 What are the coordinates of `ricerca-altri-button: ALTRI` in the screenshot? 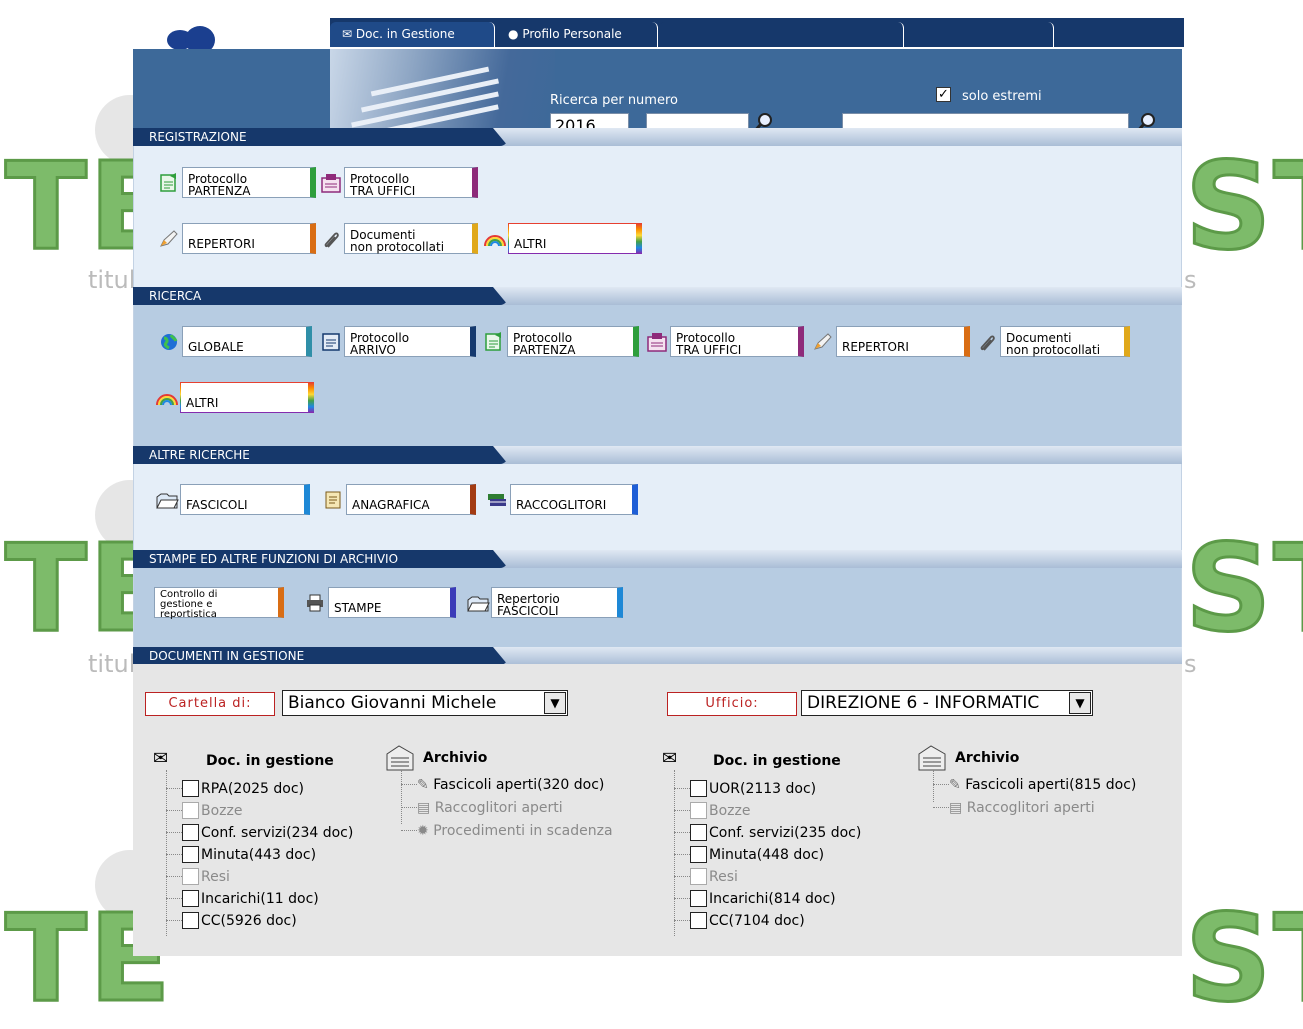 It's located at (234, 397).